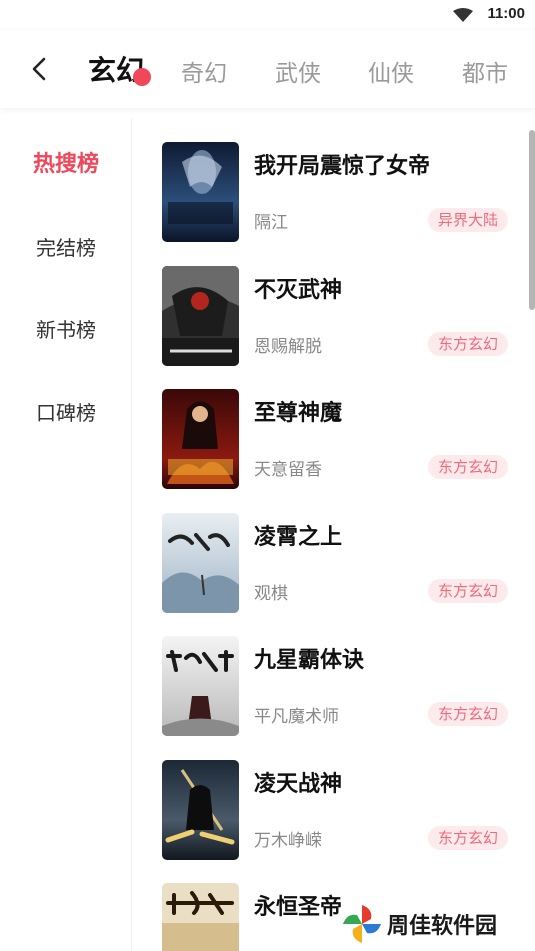  I want to click on back-button, so click(39, 69).